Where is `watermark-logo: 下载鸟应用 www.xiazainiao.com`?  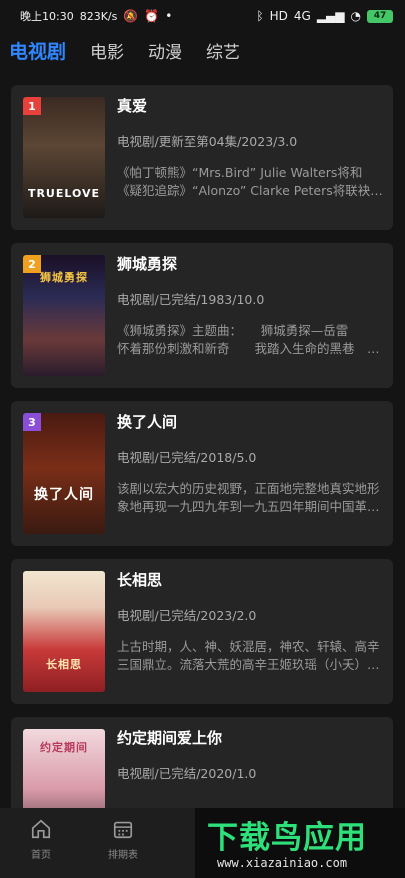
watermark-logo: 下载鸟应用 www.xiazainiao.com is located at coordinates (300, 843).